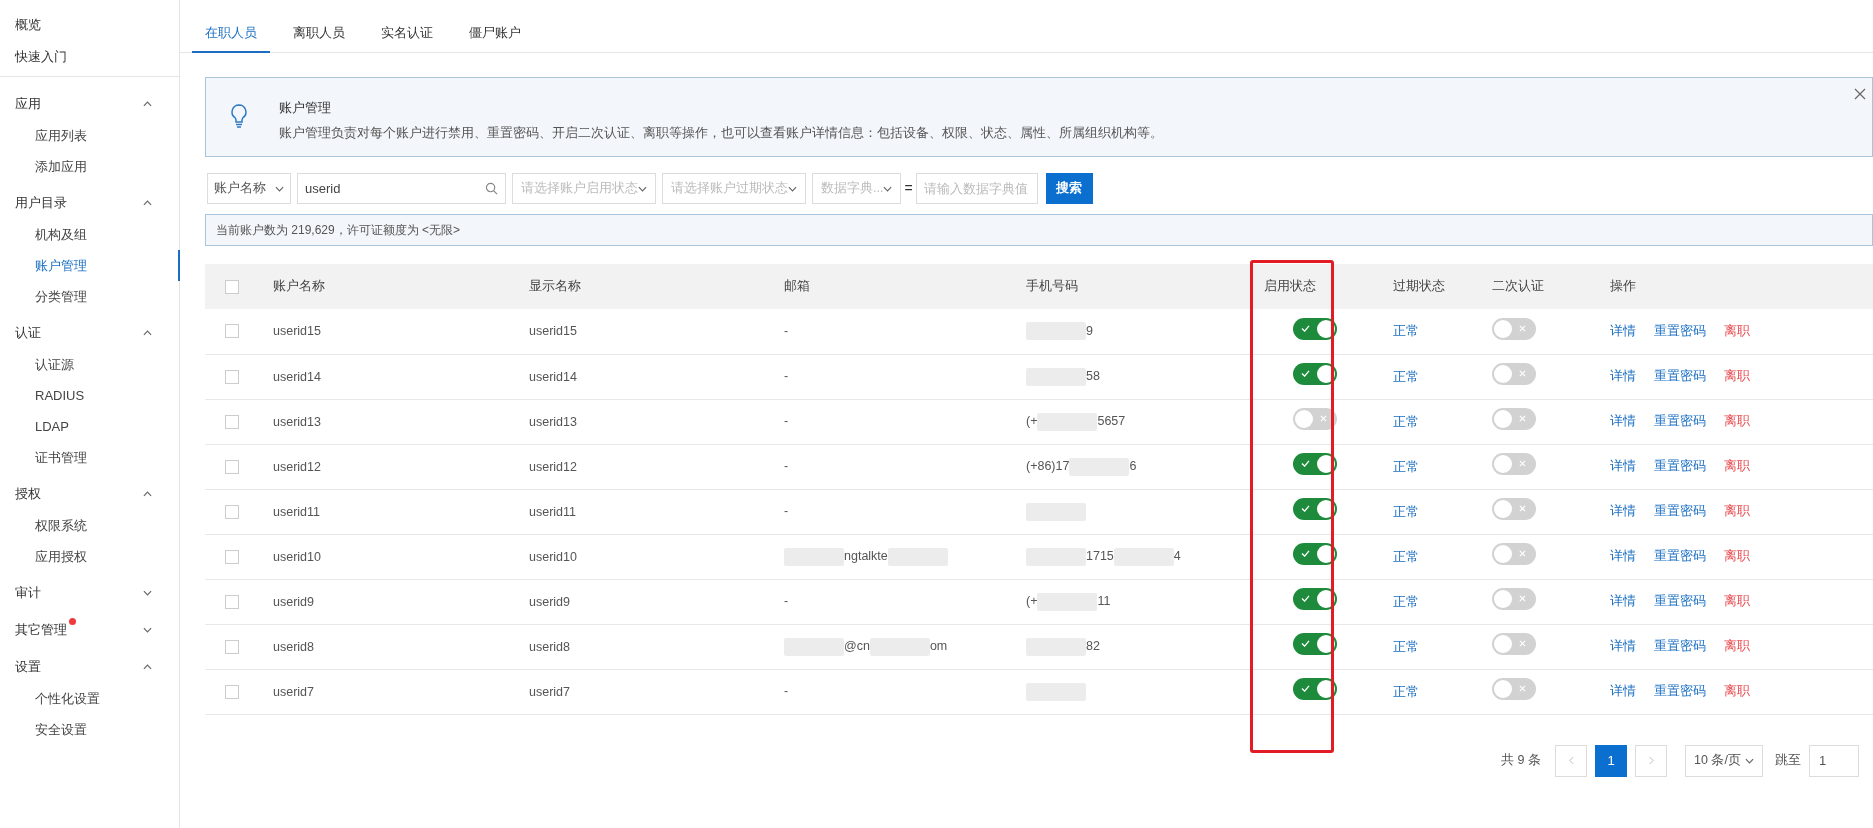 This screenshot has width=1873, height=828. Describe the element at coordinates (89, 556) in the screenshot. I see `sidebar-item: 应用授权` at that location.